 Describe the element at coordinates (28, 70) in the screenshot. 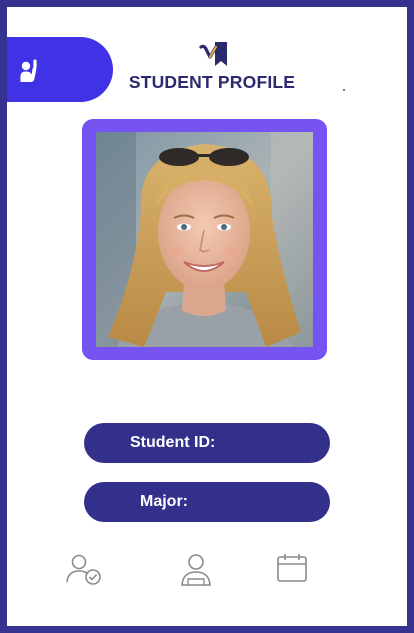

I see `raise-hand-icon` at that location.